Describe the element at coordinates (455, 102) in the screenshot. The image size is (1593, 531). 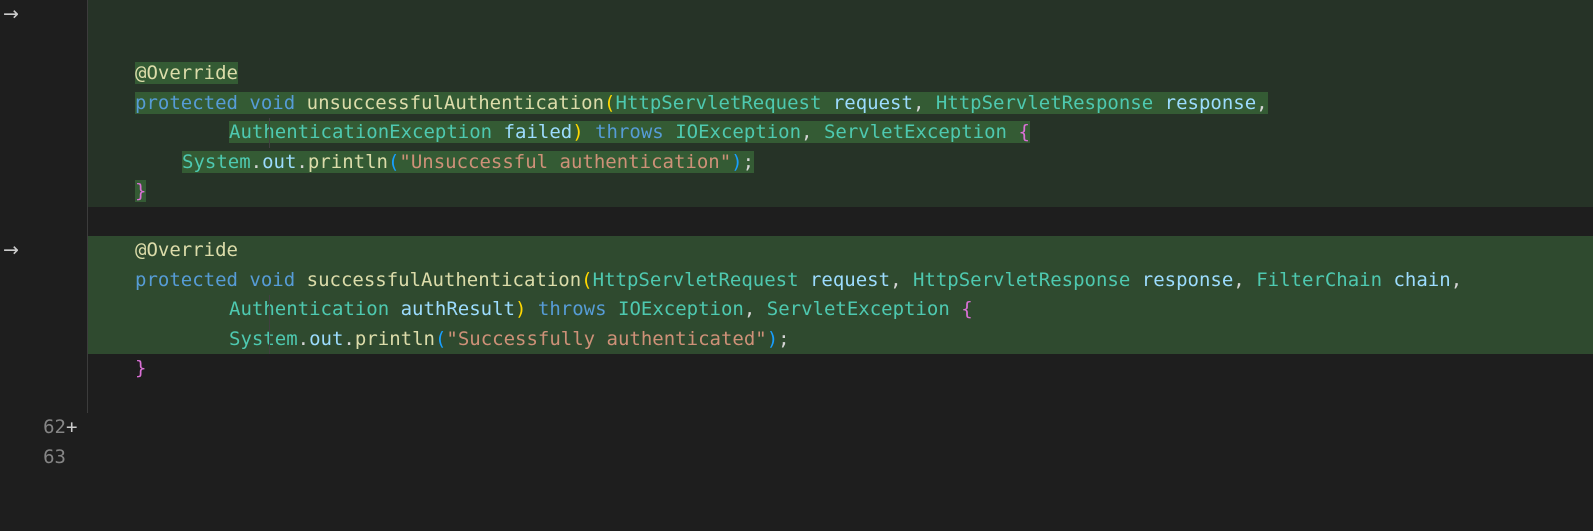
I see `function-name-token: unsuccessfulAuthentication` at that location.